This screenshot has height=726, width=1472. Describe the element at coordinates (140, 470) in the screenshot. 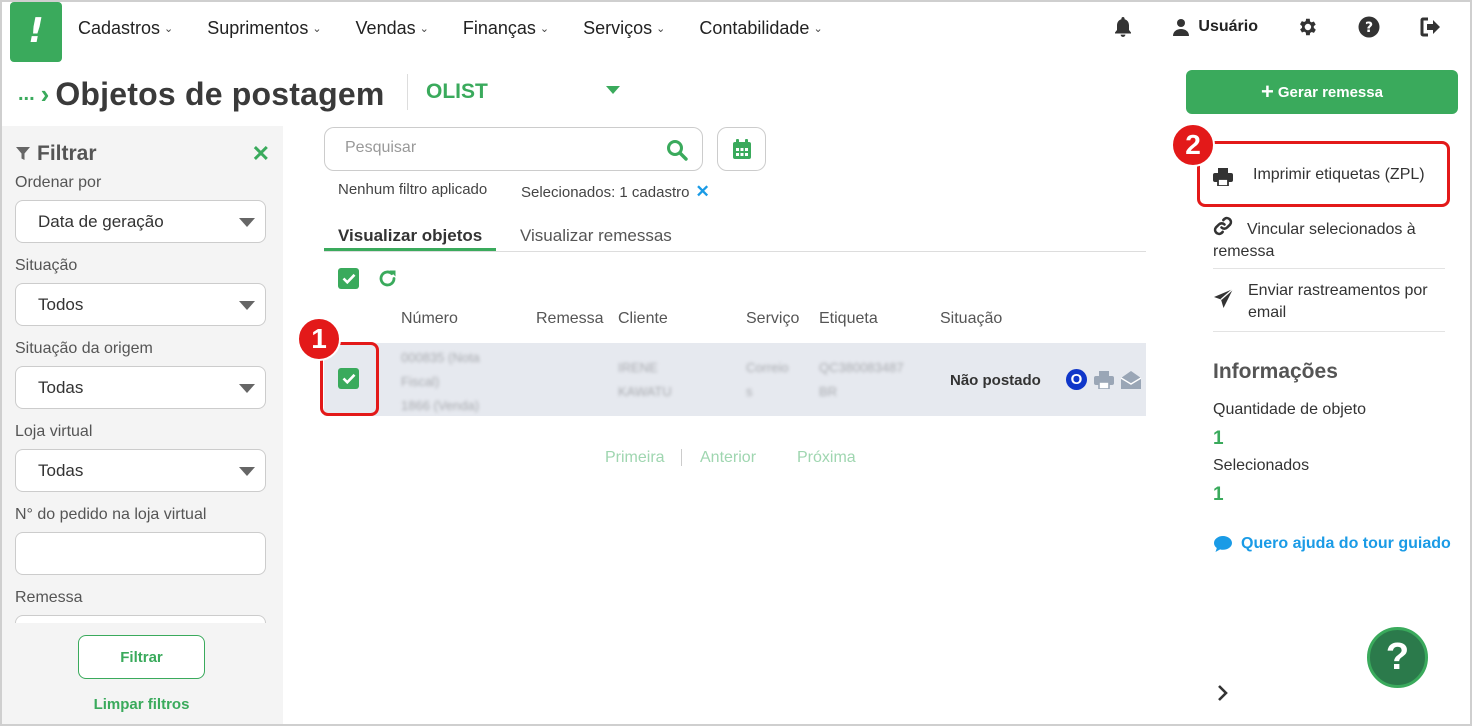

I see `online-store-select: Todas` at that location.